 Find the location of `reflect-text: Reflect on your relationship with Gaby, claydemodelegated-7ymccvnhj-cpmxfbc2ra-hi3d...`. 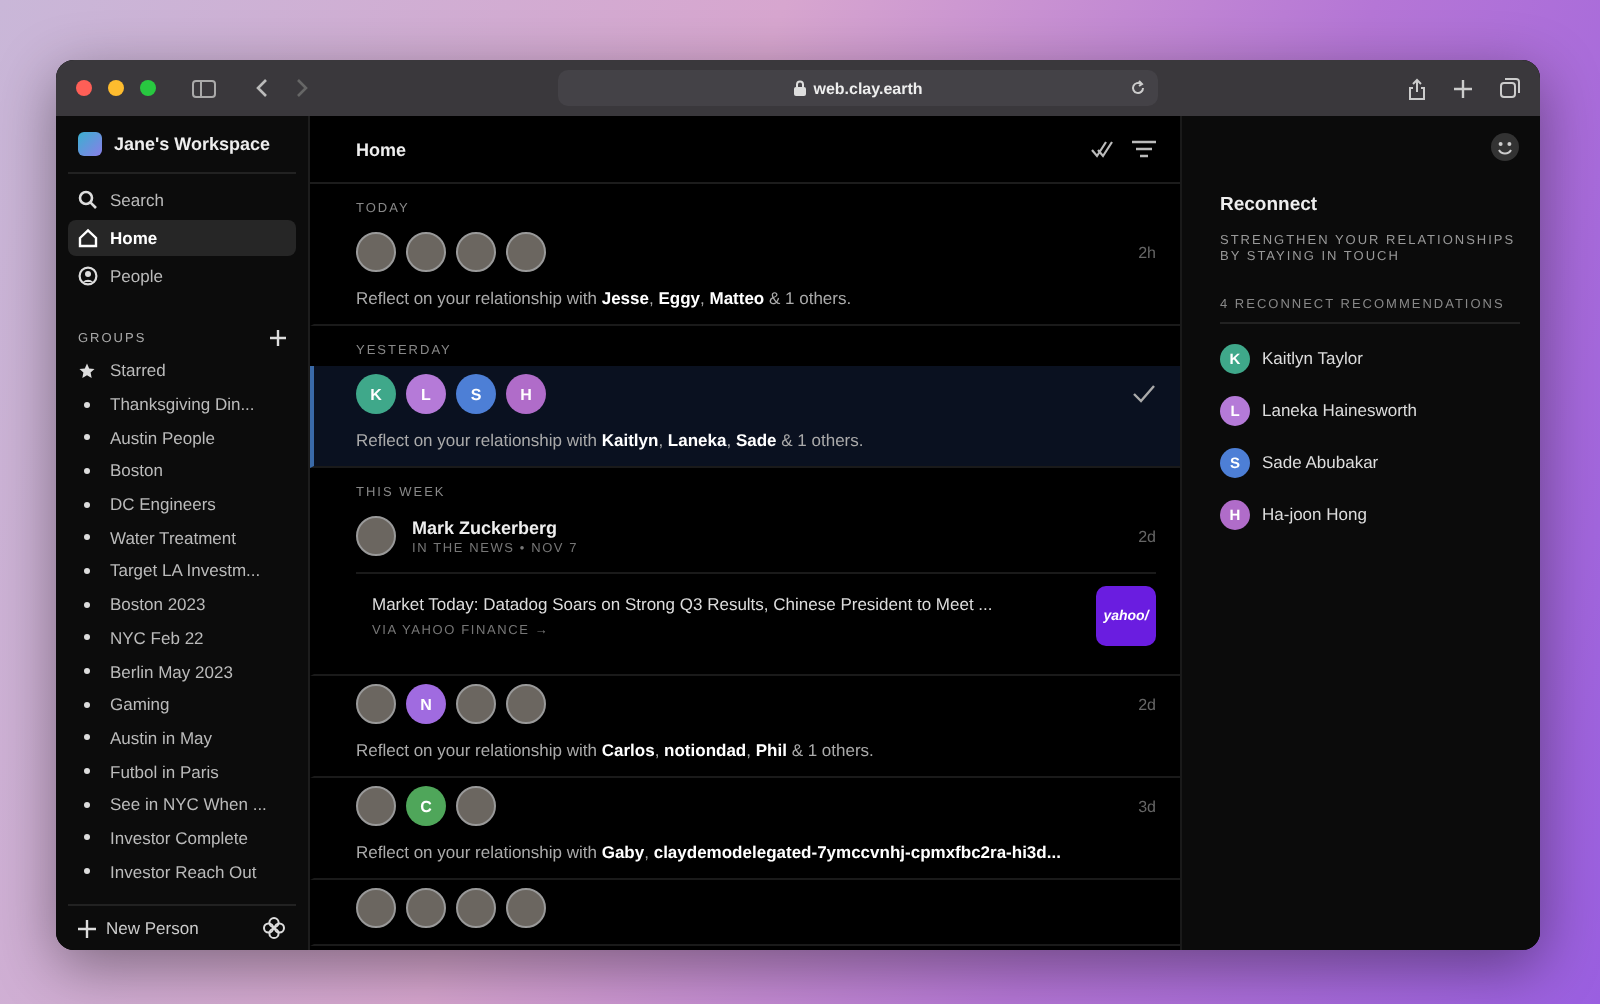

reflect-text: Reflect on your relationship with Gaby, claydemodelegated-7ymccvnhj-cpmxfbc2ra-hi3d... is located at coordinates (709, 852).